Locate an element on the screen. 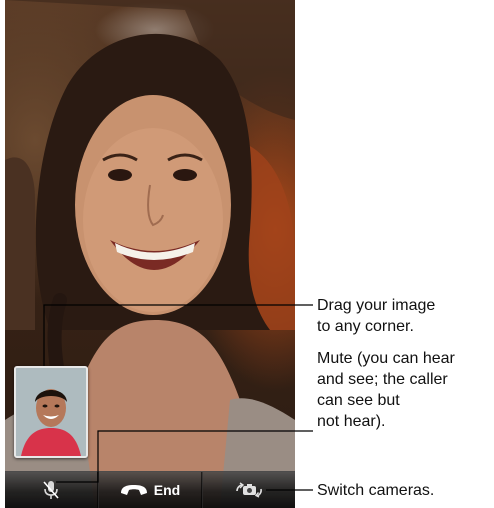 Image resolution: width=494 pixels, height=508 pixels. callout-line-3: can see but is located at coordinates (358, 400).